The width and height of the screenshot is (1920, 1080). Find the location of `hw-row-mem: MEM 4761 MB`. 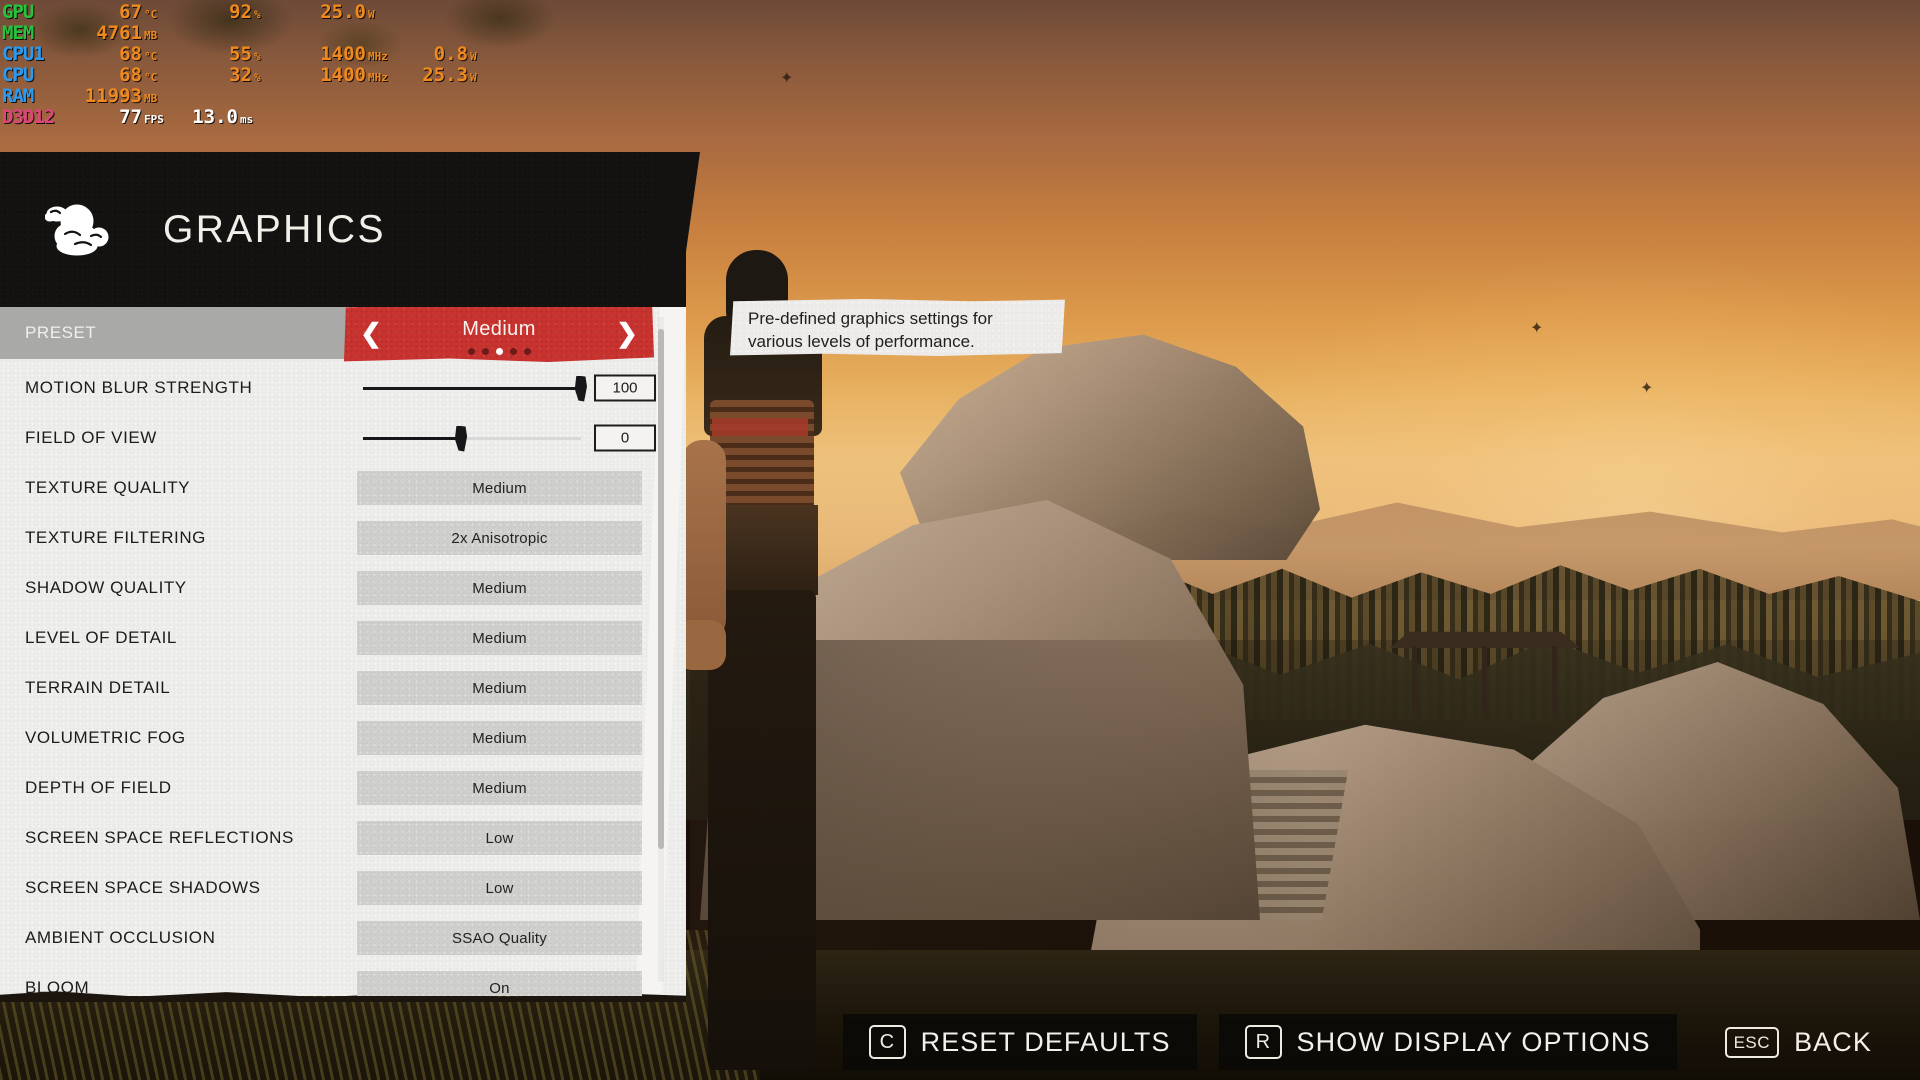

hw-row-mem: MEM 4761 MB is located at coordinates (239, 33).